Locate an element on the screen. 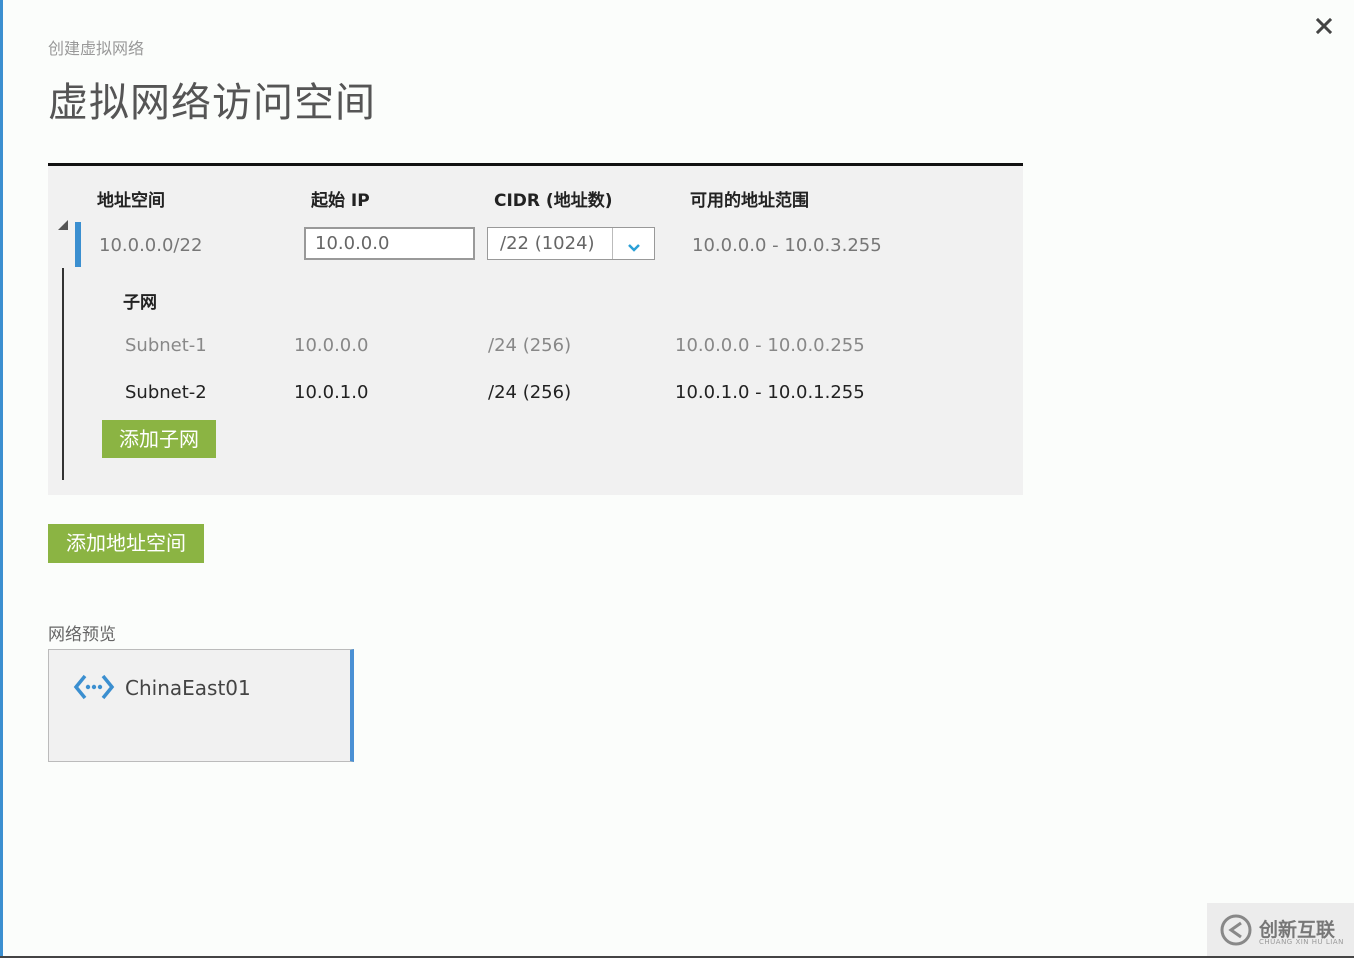  subnet-name: Subnet-2 is located at coordinates (166, 392).